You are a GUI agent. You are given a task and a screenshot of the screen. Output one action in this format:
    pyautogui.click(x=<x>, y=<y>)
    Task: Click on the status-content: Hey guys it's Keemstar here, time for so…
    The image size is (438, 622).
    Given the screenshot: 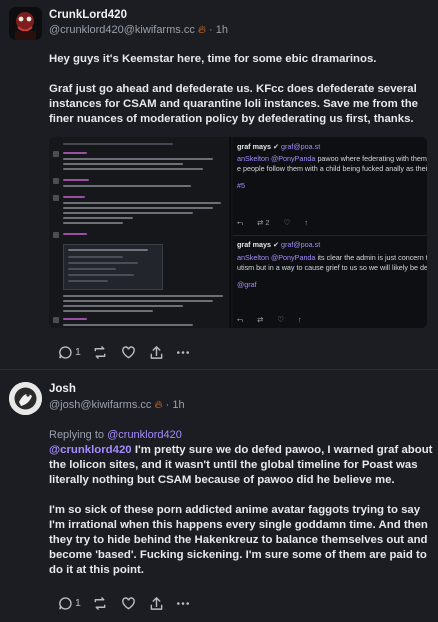 What is the action you would take?
    pyautogui.click(x=241, y=97)
    